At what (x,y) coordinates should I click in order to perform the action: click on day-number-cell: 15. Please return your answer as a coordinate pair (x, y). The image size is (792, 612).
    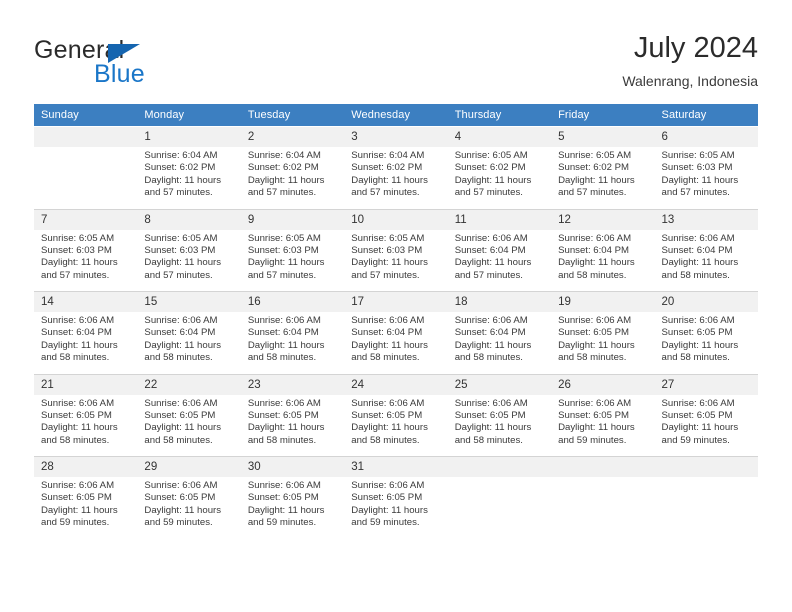
    Looking at the image, I should click on (189, 301).